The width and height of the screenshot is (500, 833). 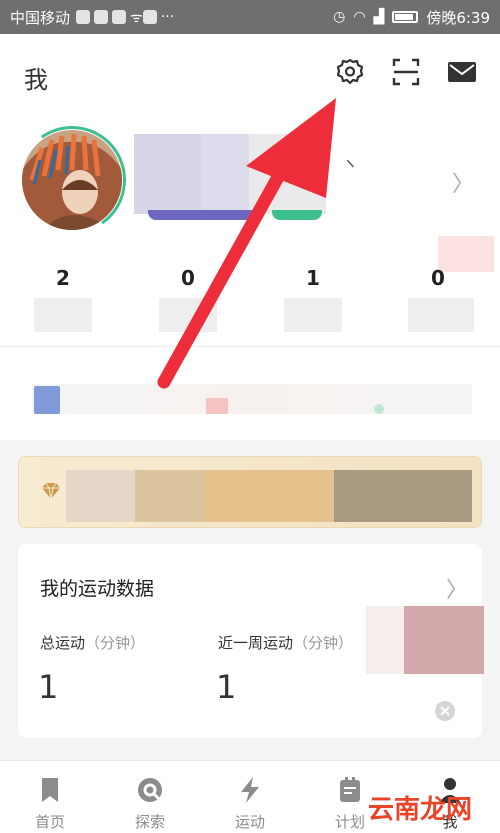 What do you see at coordinates (150, 803) in the screenshot?
I see `tab-explore: 探索` at bounding box center [150, 803].